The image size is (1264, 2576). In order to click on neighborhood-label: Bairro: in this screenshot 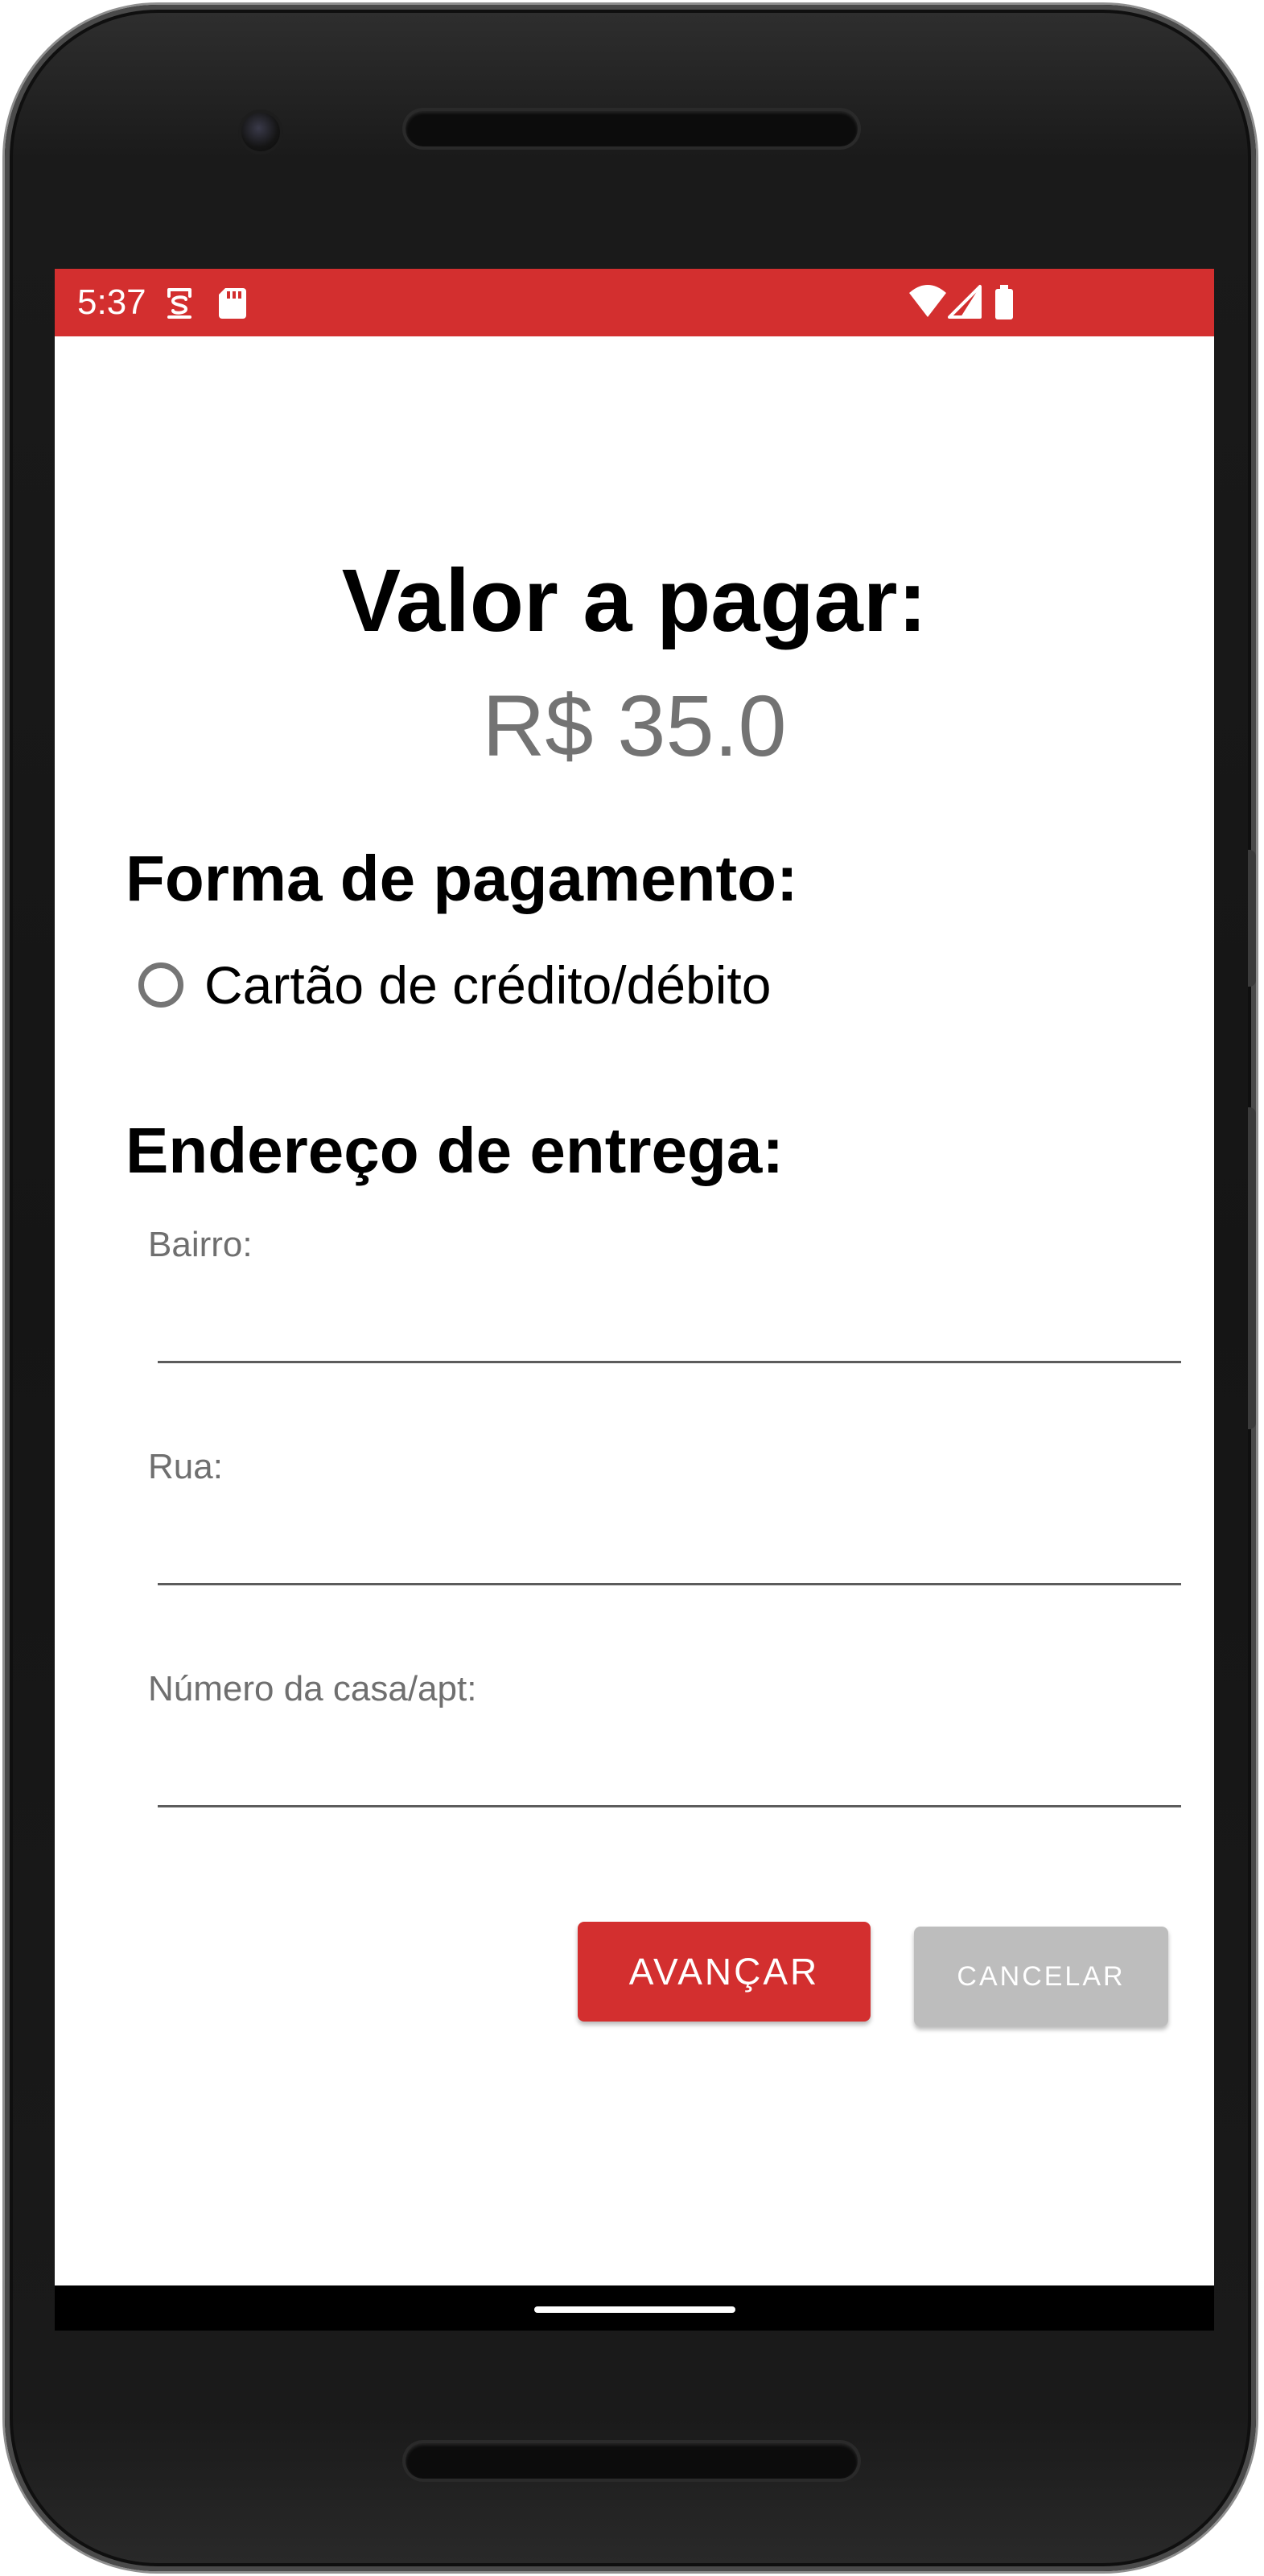, I will do `click(201, 1244)`.